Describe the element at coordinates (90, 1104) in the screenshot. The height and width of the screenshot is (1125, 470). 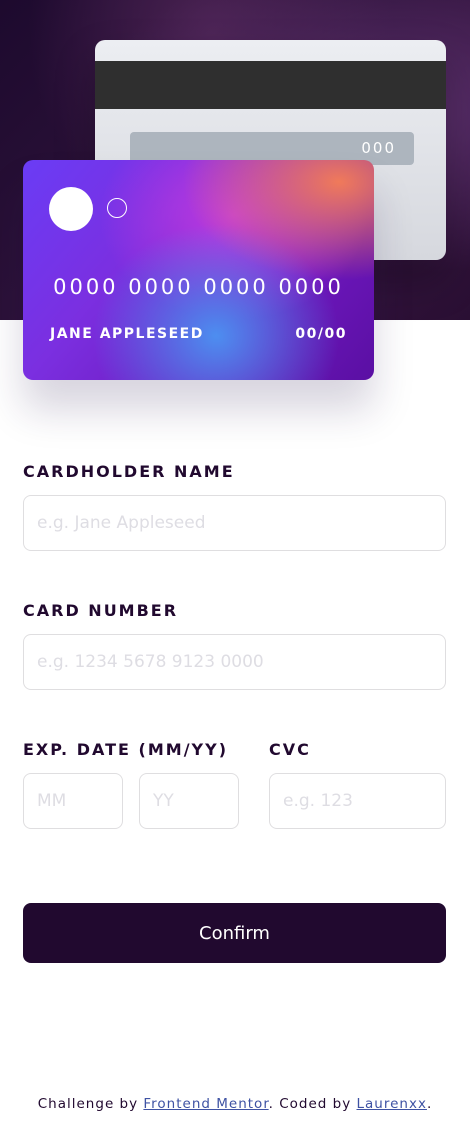
I see `footer-prefix: Challenge by` at that location.